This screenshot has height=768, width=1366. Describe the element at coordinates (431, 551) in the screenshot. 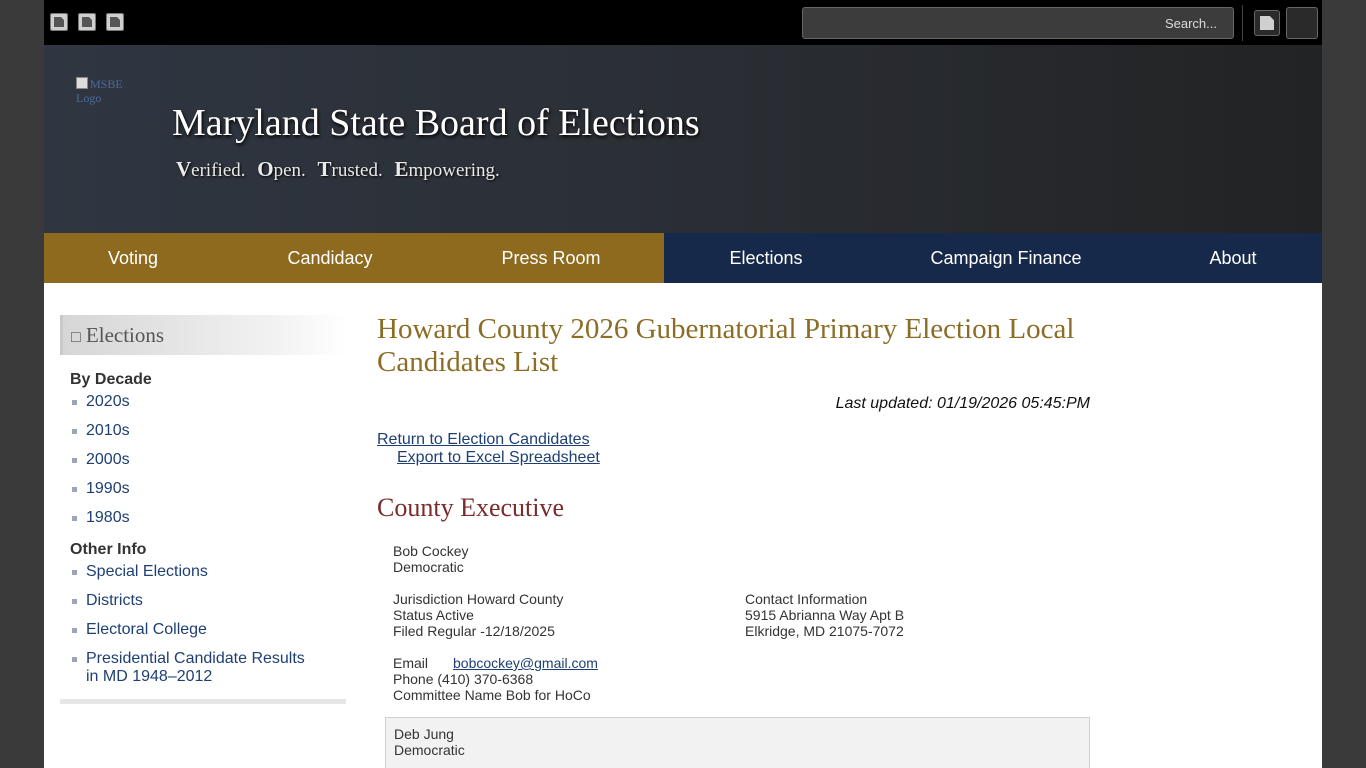

I see `candidate-name: Bob Cockey` at that location.